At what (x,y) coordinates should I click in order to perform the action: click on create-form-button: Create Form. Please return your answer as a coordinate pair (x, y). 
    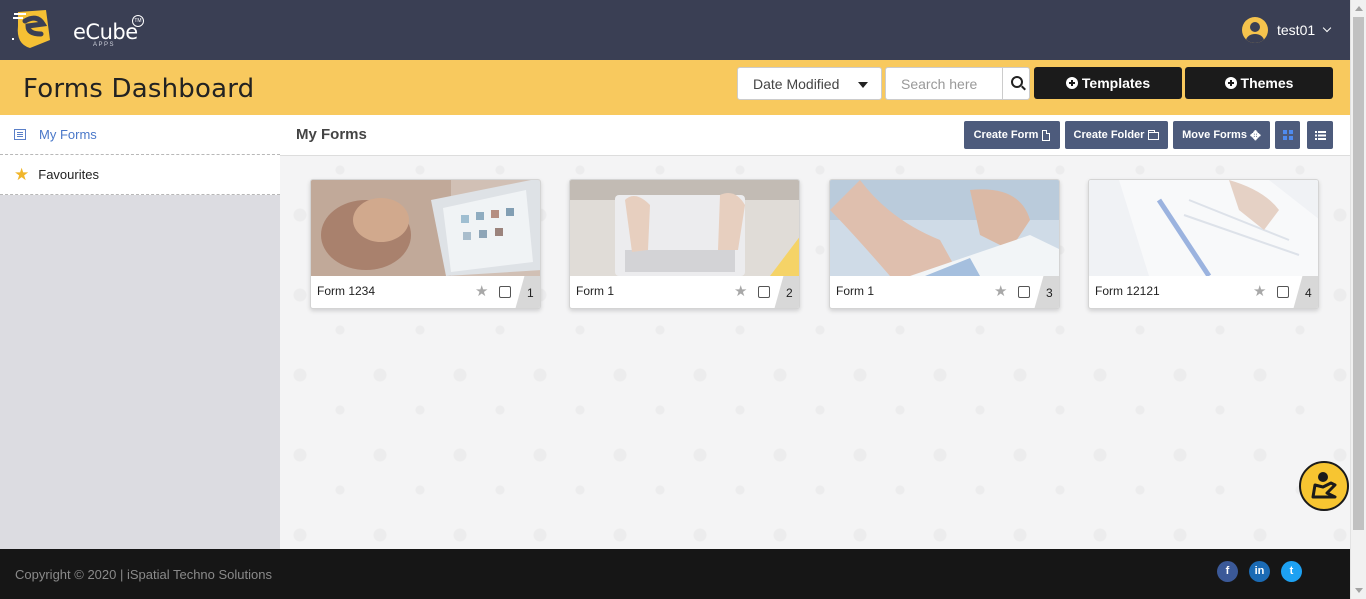
    Looking at the image, I should click on (1012, 135).